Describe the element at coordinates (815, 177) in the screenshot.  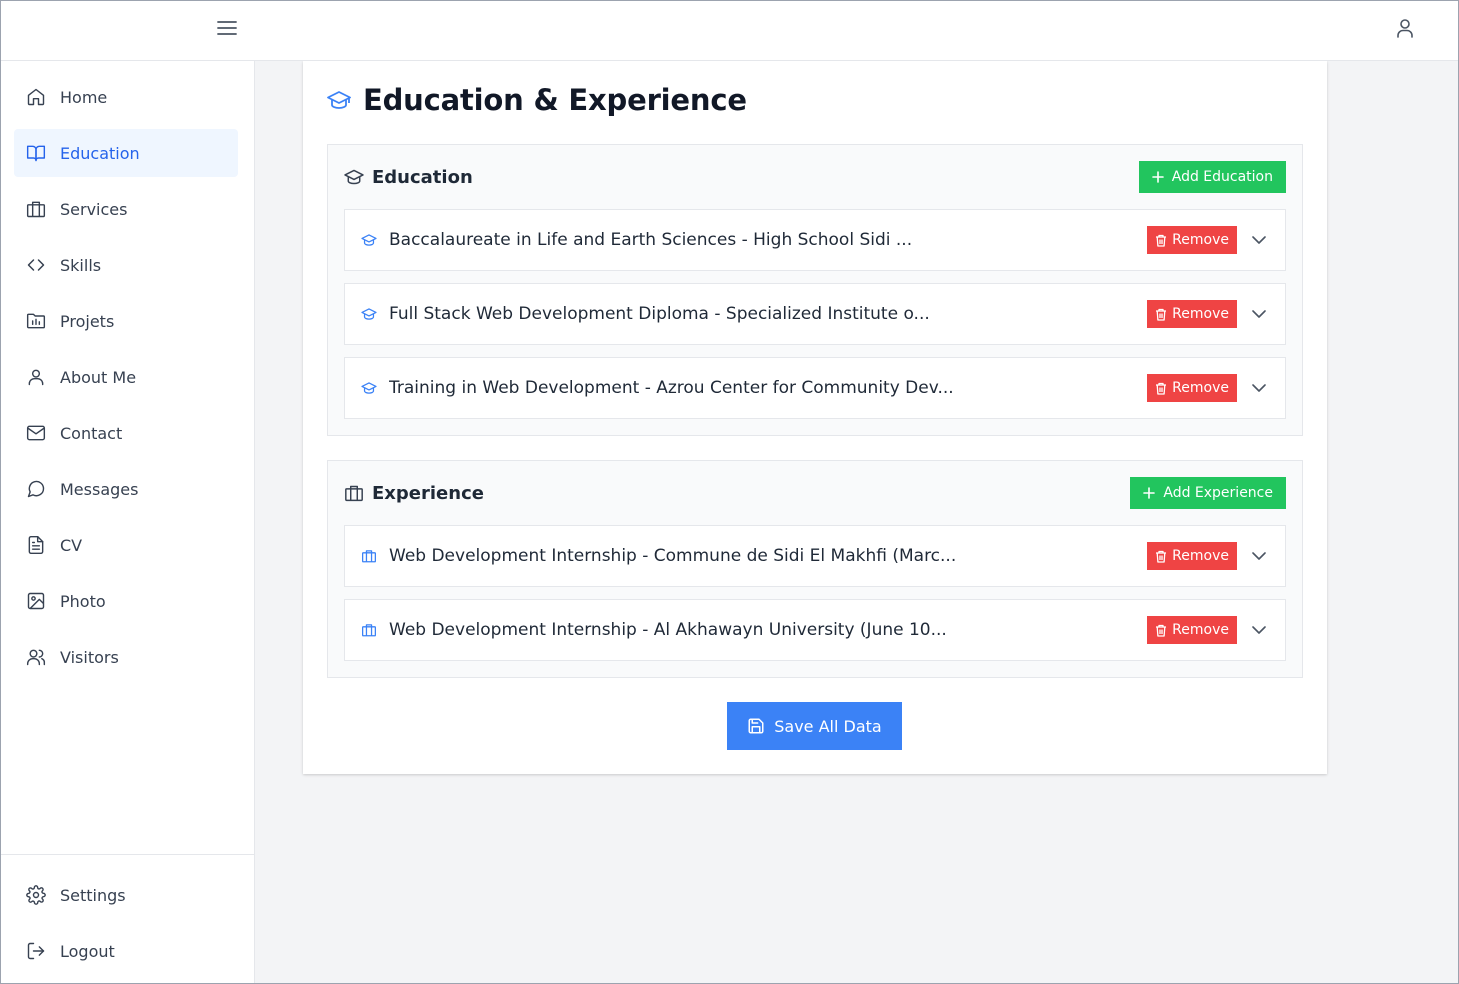
I see `education-header: Education Add Education` at that location.